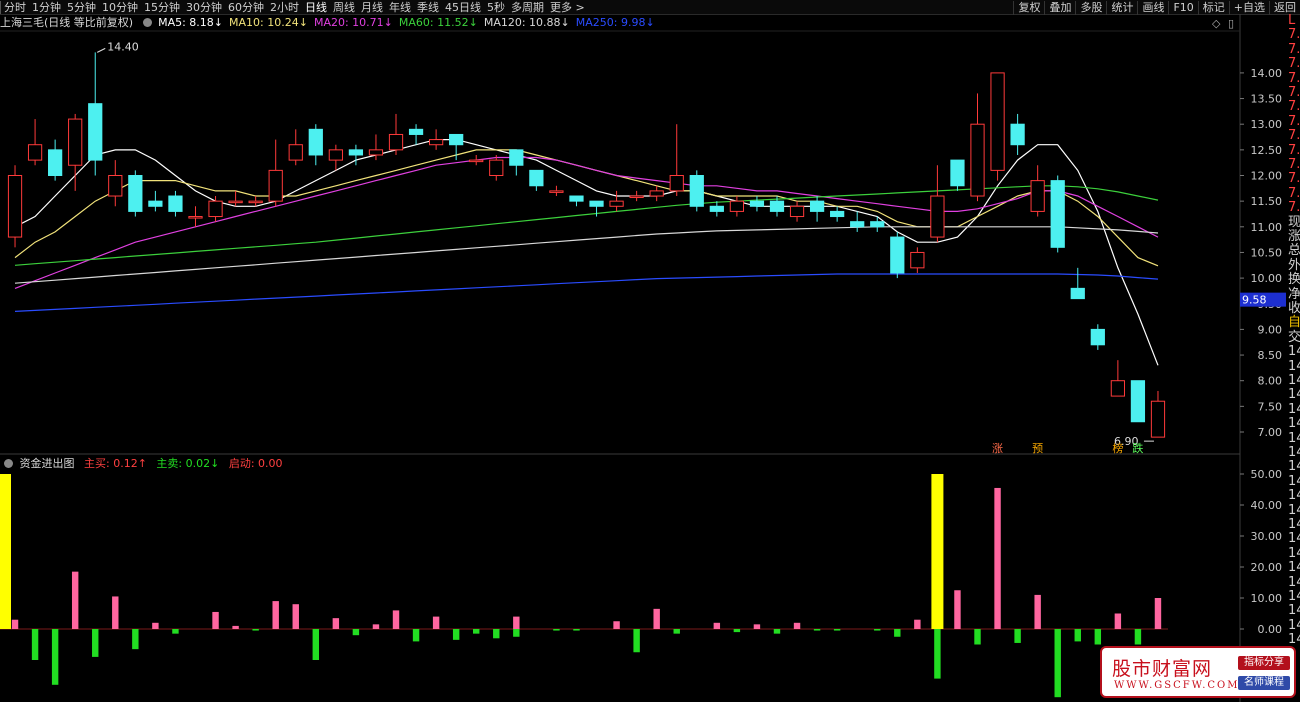  Describe the element at coordinates (1267, 598) in the screenshot. I see `indicator-tick-label: 10.00` at that location.